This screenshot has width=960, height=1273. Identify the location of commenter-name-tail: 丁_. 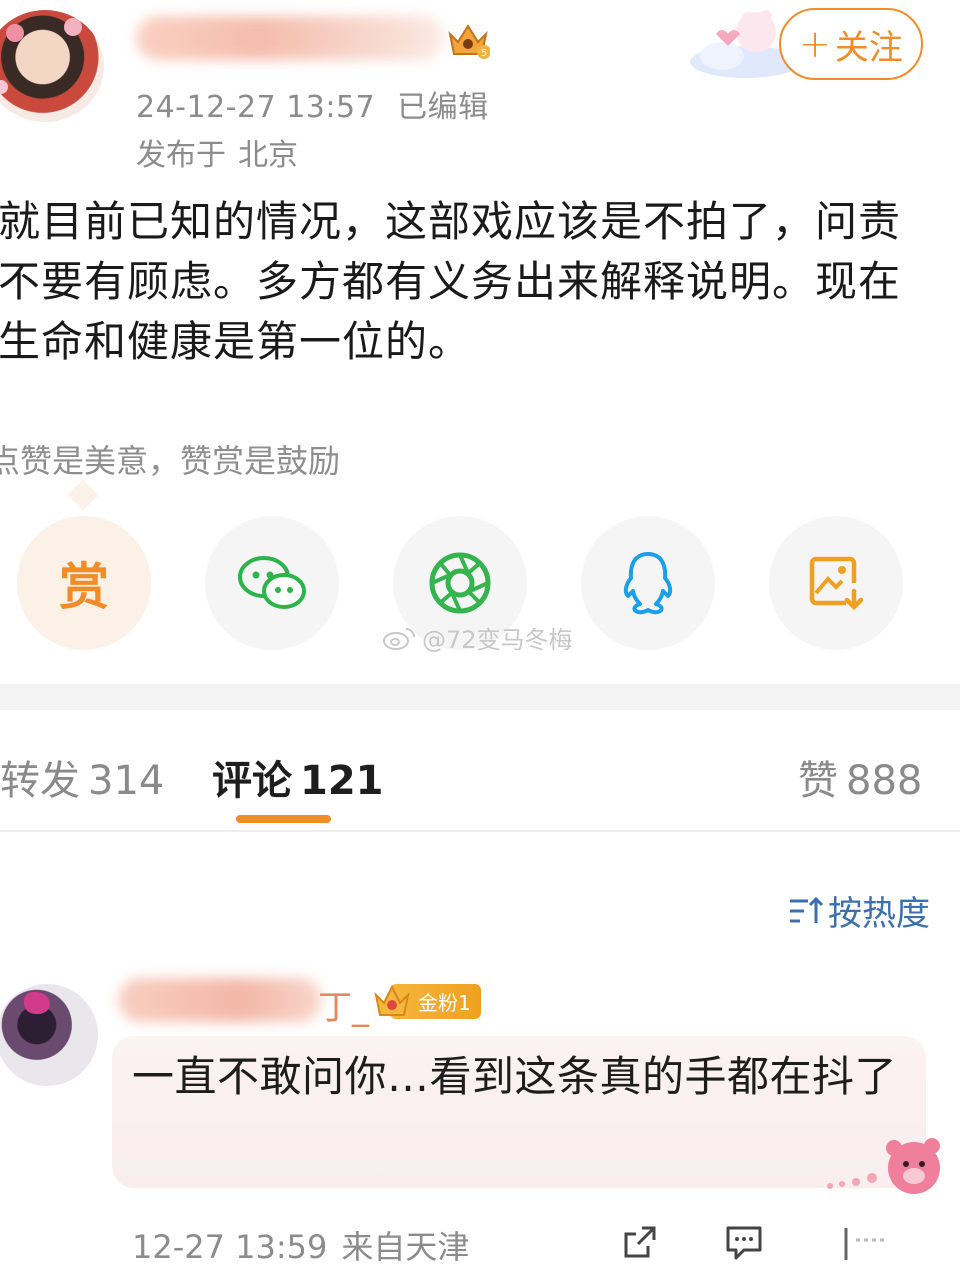
(343, 1004).